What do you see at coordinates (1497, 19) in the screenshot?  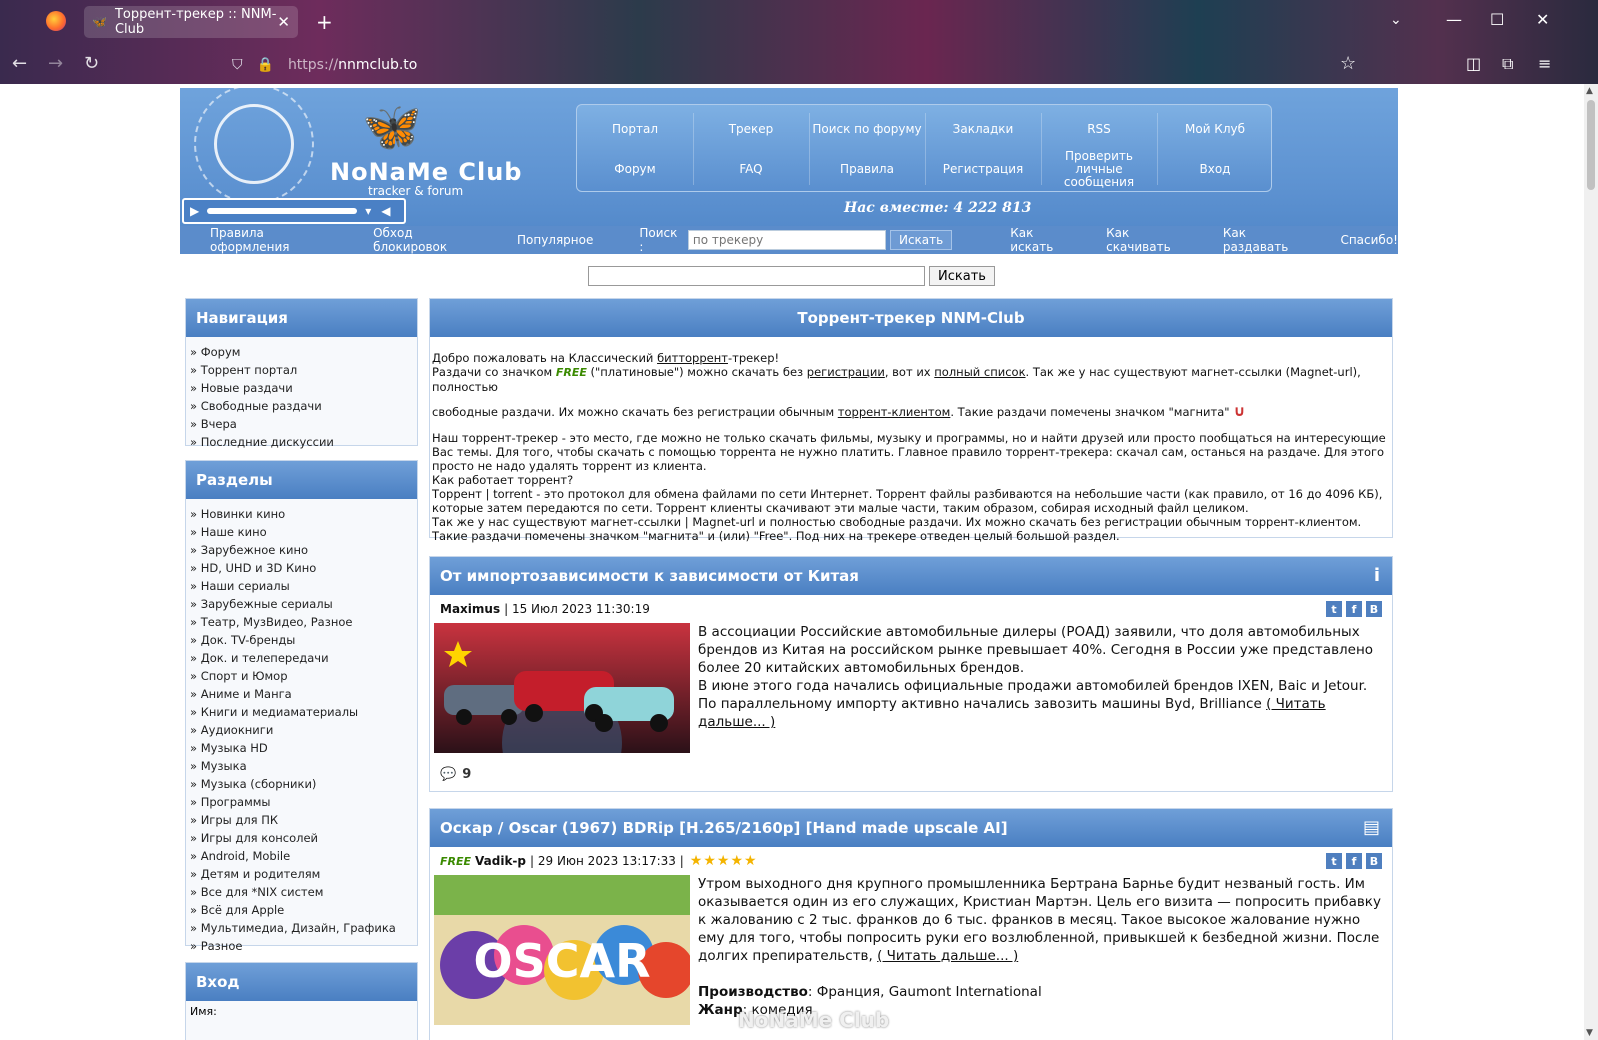 I see `maximize-icon: ☐` at bounding box center [1497, 19].